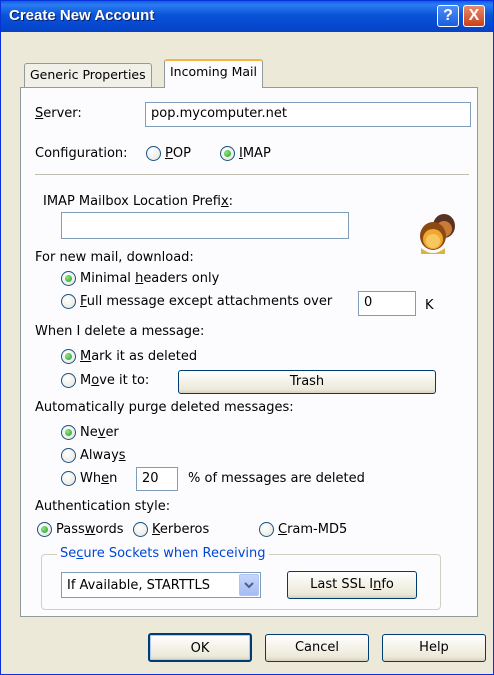 The image size is (494, 675). What do you see at coordinates (255, 153) in the screenshot?
I see `imap-radio-label: IMAP` at bounding box center [255, 153].